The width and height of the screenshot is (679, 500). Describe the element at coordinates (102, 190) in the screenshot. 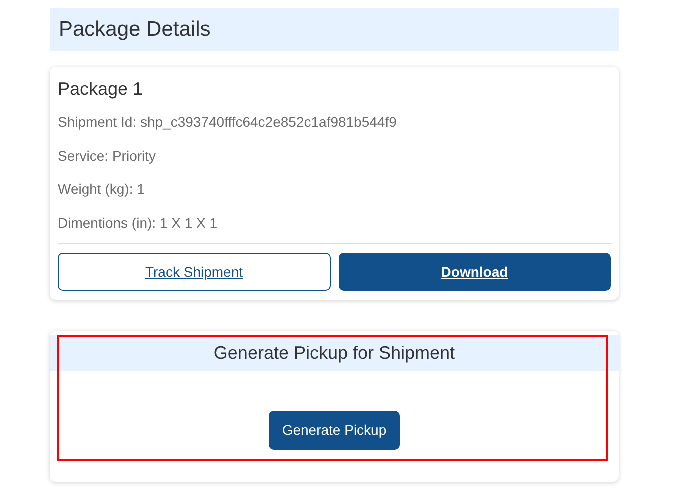

I see `detail-text: Weight (kg): 1` at that location.